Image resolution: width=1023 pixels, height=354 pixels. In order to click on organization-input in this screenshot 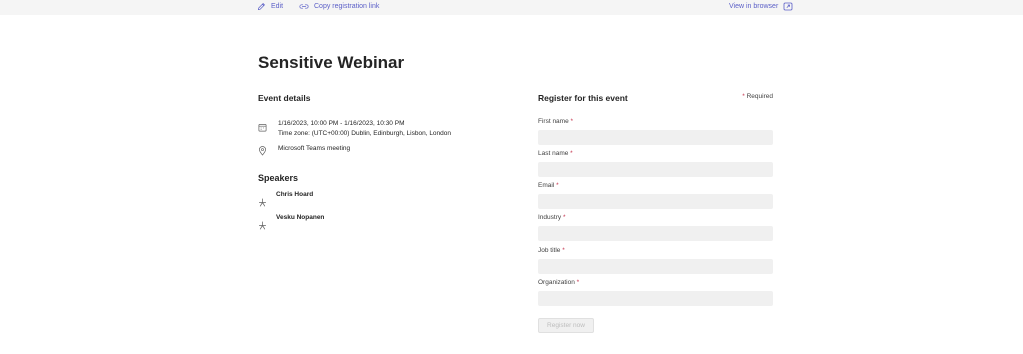, I will do `click(655, 298)`.